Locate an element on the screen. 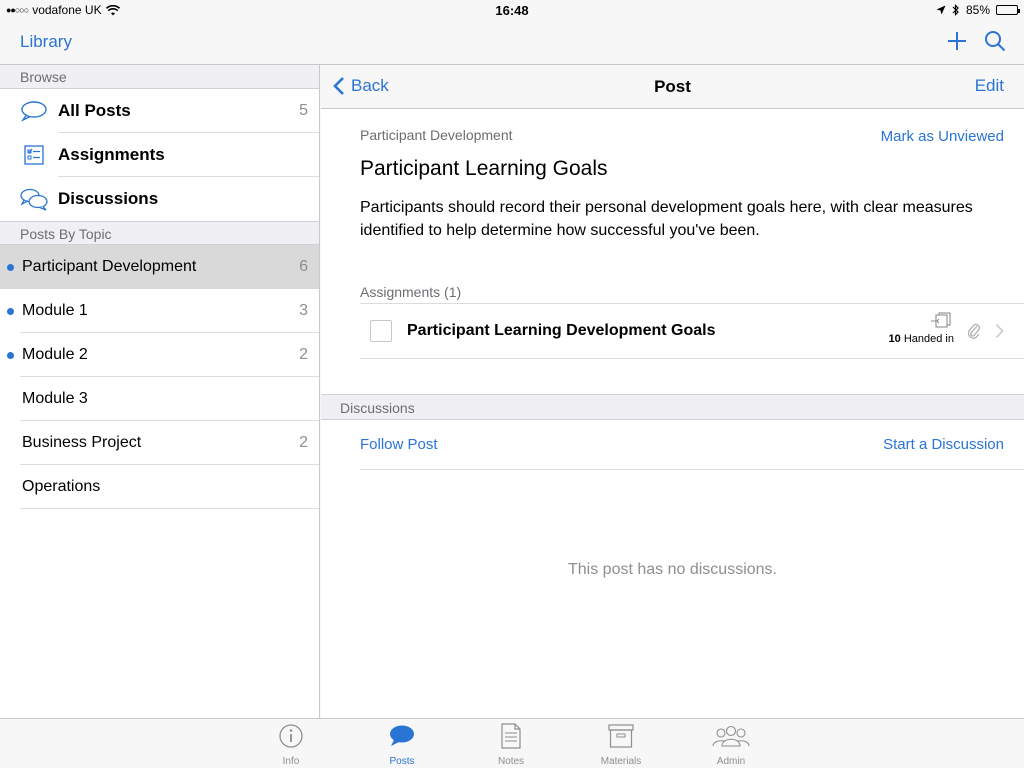  tab-info: Info is located at coordinates (291, 745).